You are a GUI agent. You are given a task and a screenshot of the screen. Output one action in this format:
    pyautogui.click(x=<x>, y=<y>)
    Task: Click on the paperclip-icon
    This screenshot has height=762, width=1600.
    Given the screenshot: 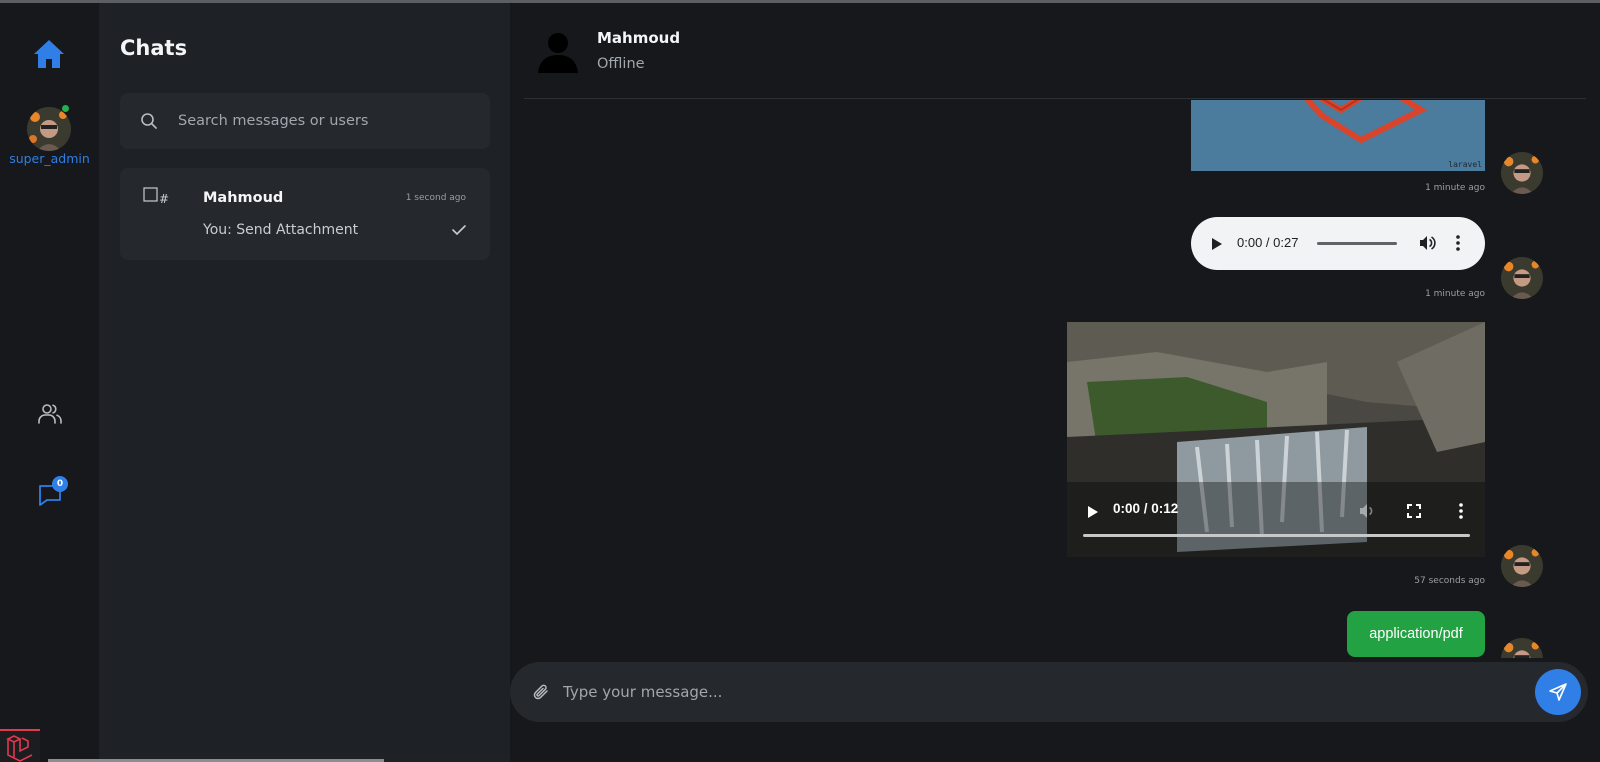 What is the action you would take?
    pyautogui.click(x=541, y=692)
    